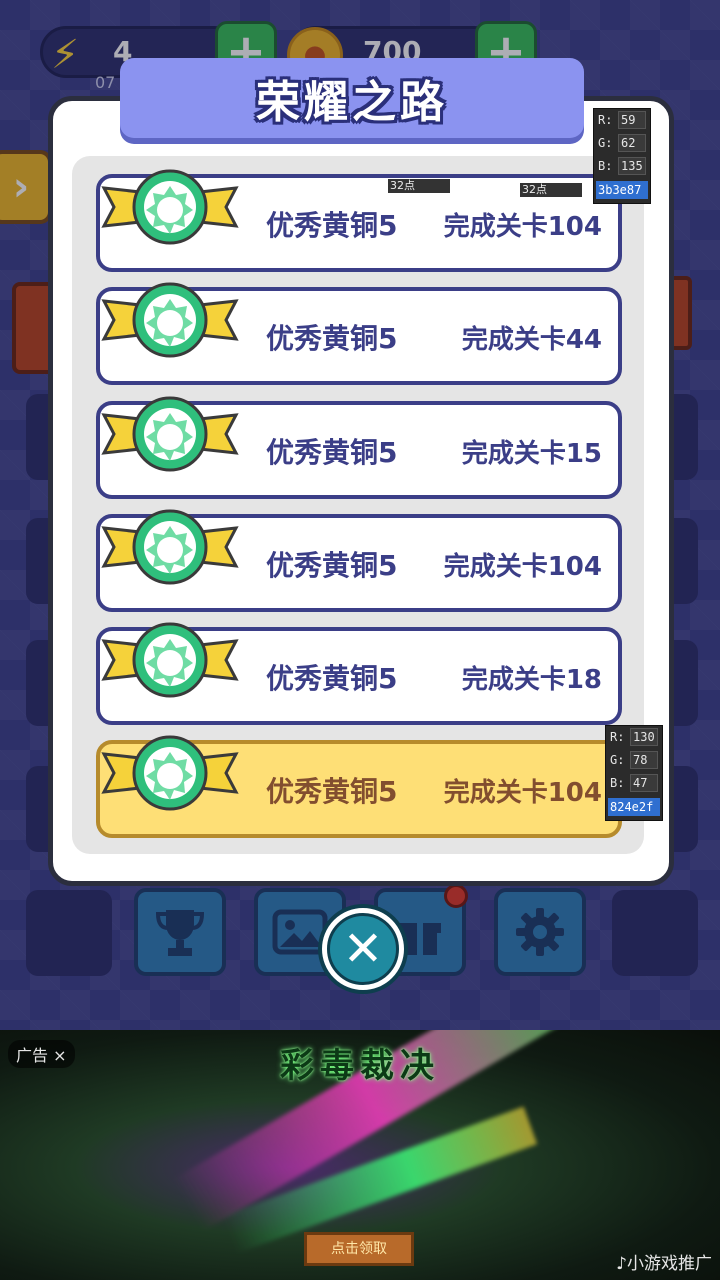 Image resolution: width=720 pixels, height=1280 pixels. Describe the element at coordinates (634, 773) in the screenshot. I see `color-picker-panel: R: 130 G: 78 B: 47 824e2f` at that location.